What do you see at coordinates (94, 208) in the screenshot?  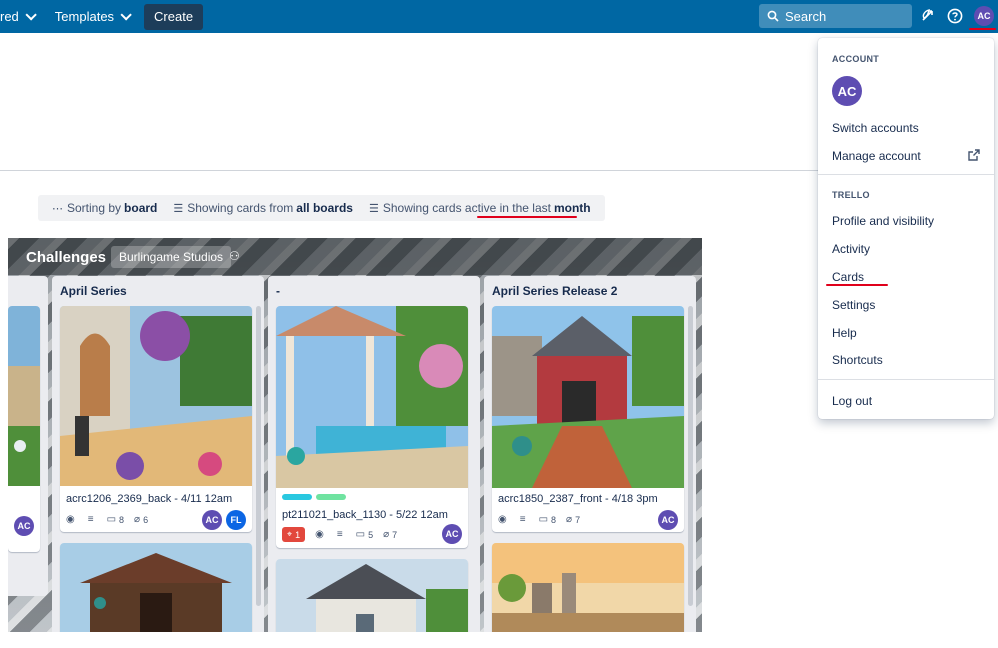 I see `sort-prefix: Sorting by` at bounding box center [94, 208].